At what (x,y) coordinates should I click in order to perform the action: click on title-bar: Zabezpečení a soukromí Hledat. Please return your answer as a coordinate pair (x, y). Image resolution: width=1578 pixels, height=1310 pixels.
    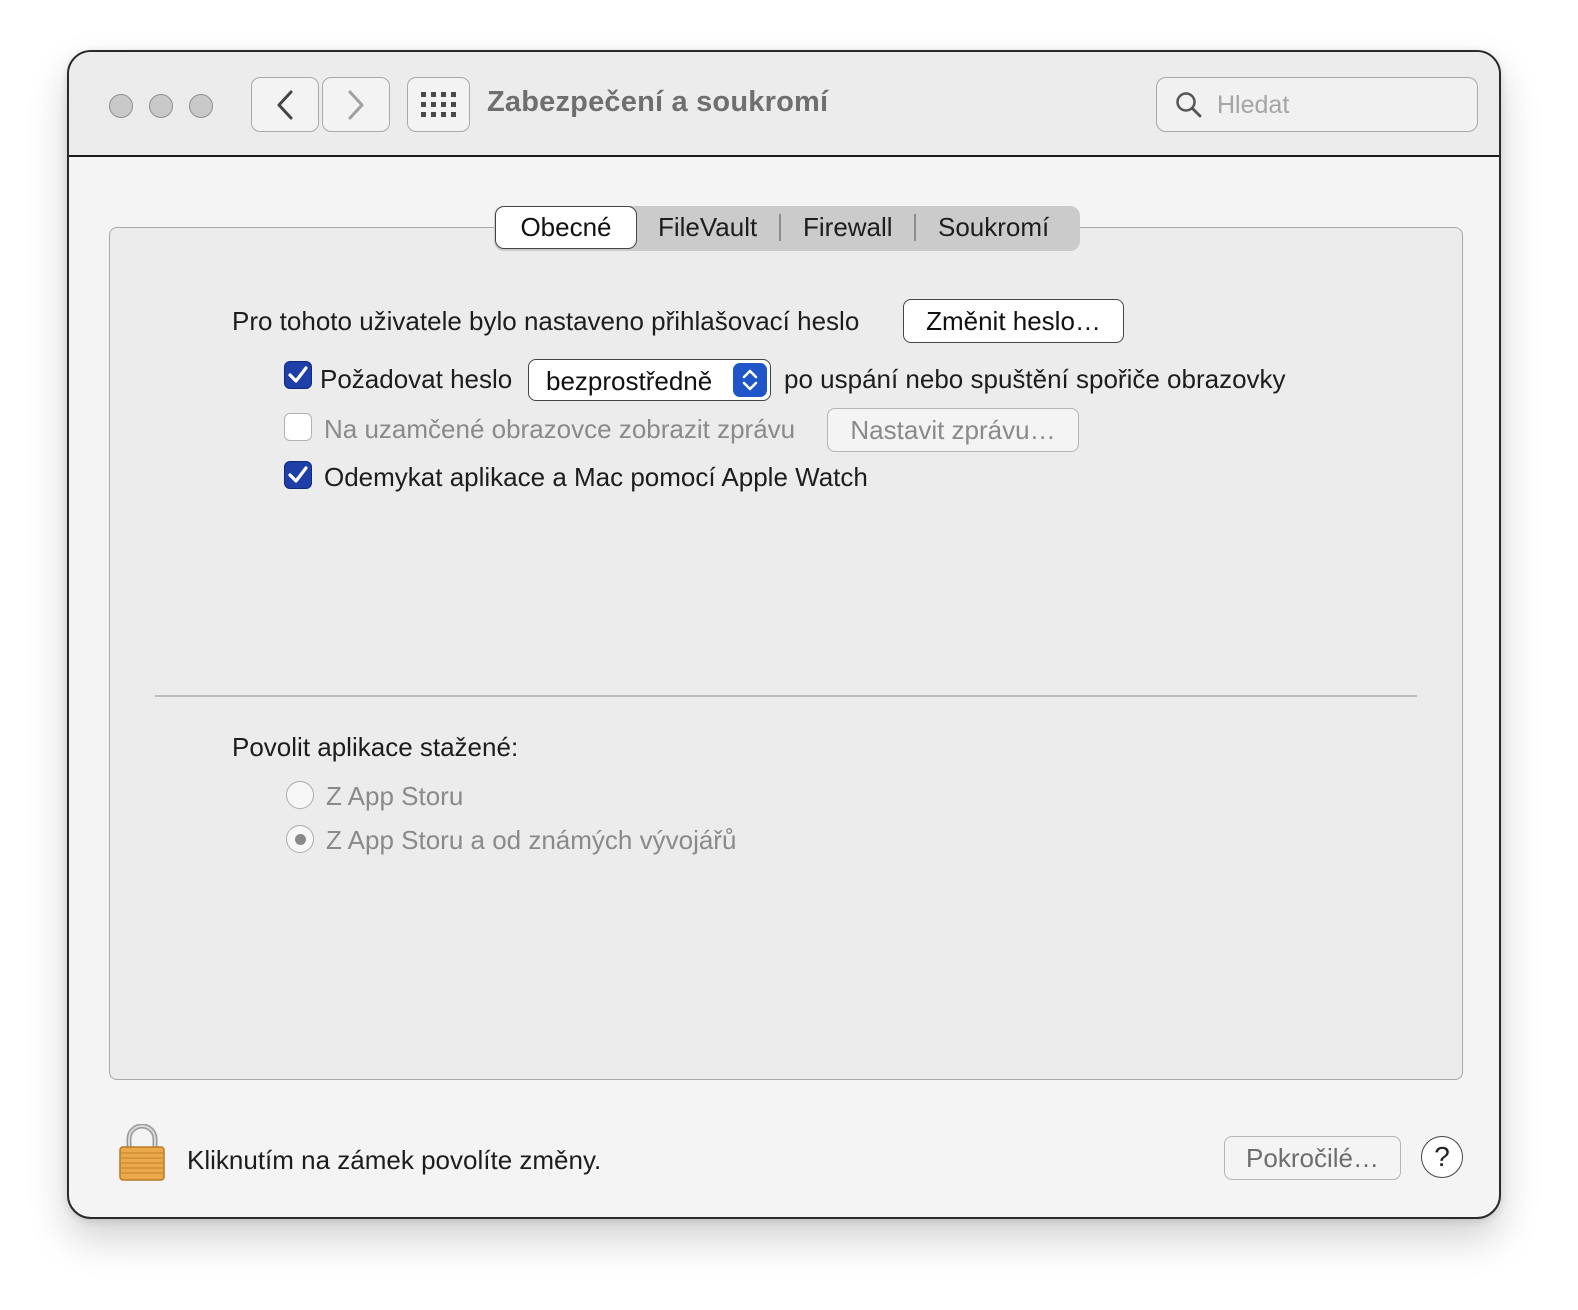
    Looking at the image, I should click on (784, 104).